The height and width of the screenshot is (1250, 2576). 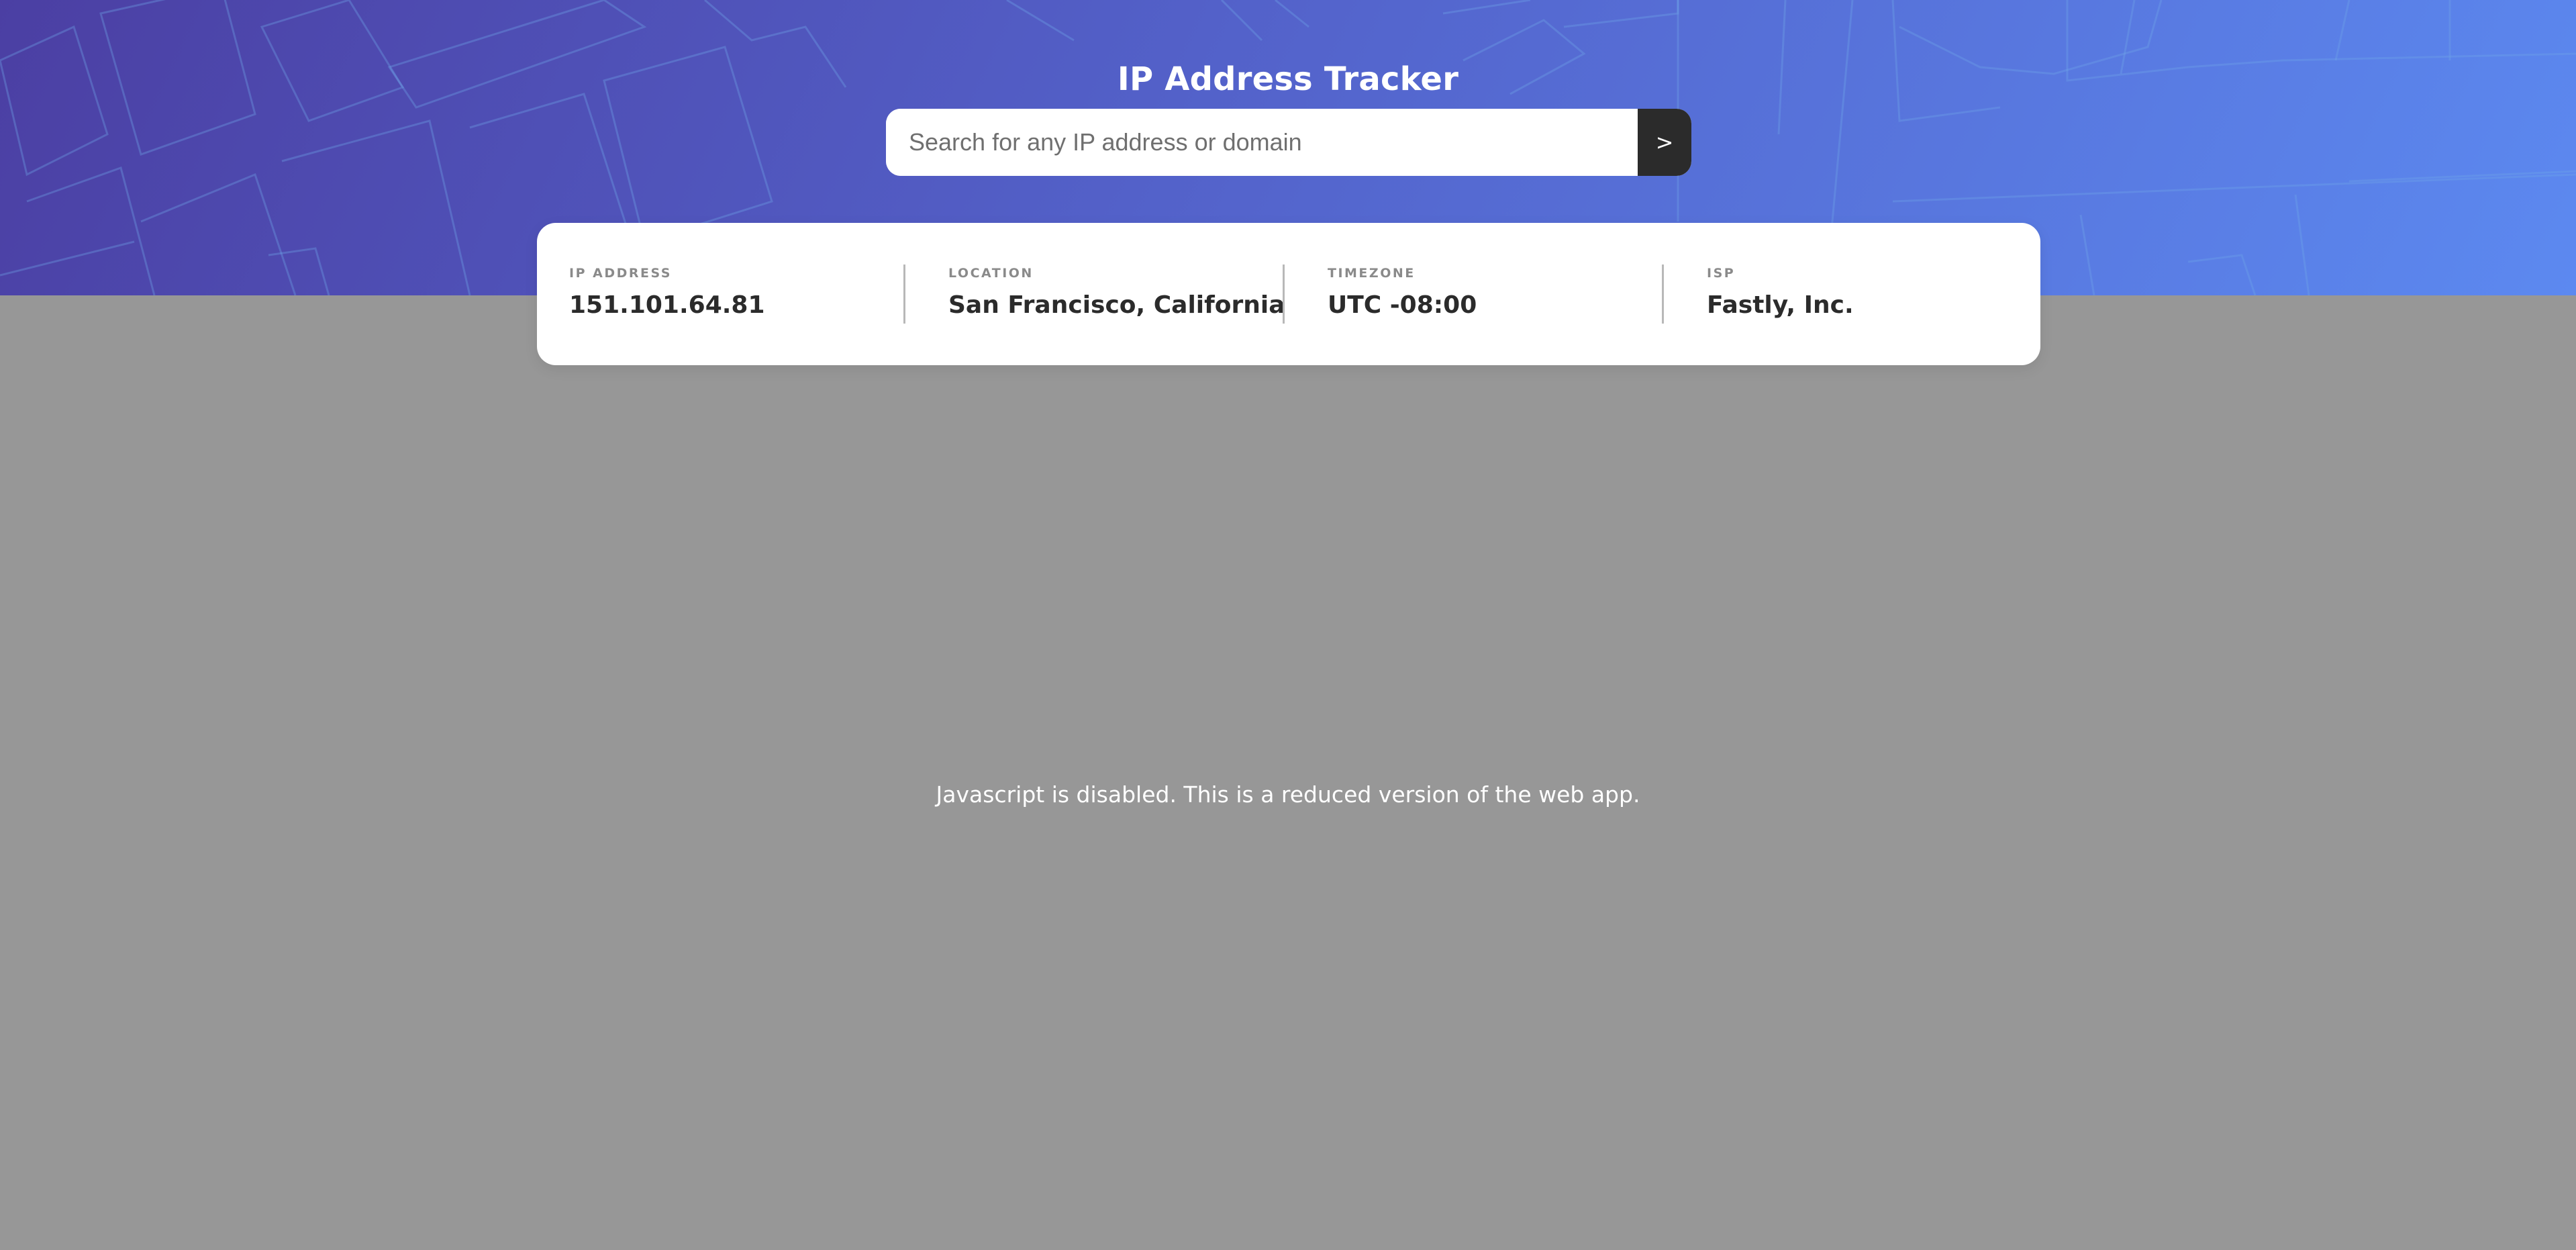 I want to click on search-submit-button: >, so click(x=1664, y=142).